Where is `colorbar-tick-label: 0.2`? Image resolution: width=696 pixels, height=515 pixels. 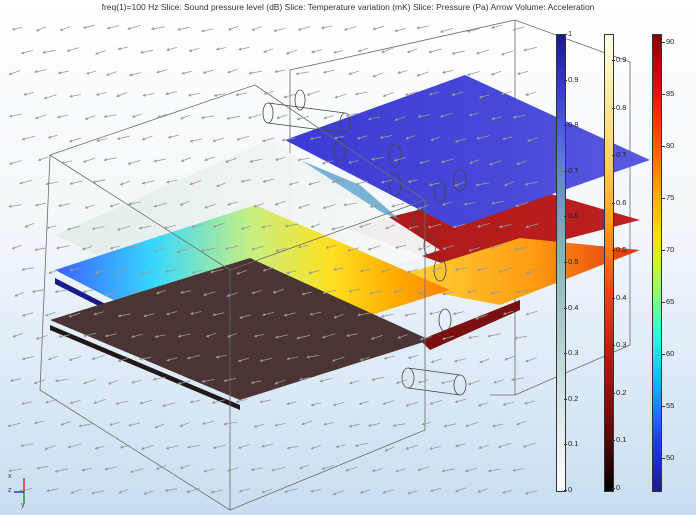 colorbar-tick-label: 0.2 is located at coordinates (573, 398).